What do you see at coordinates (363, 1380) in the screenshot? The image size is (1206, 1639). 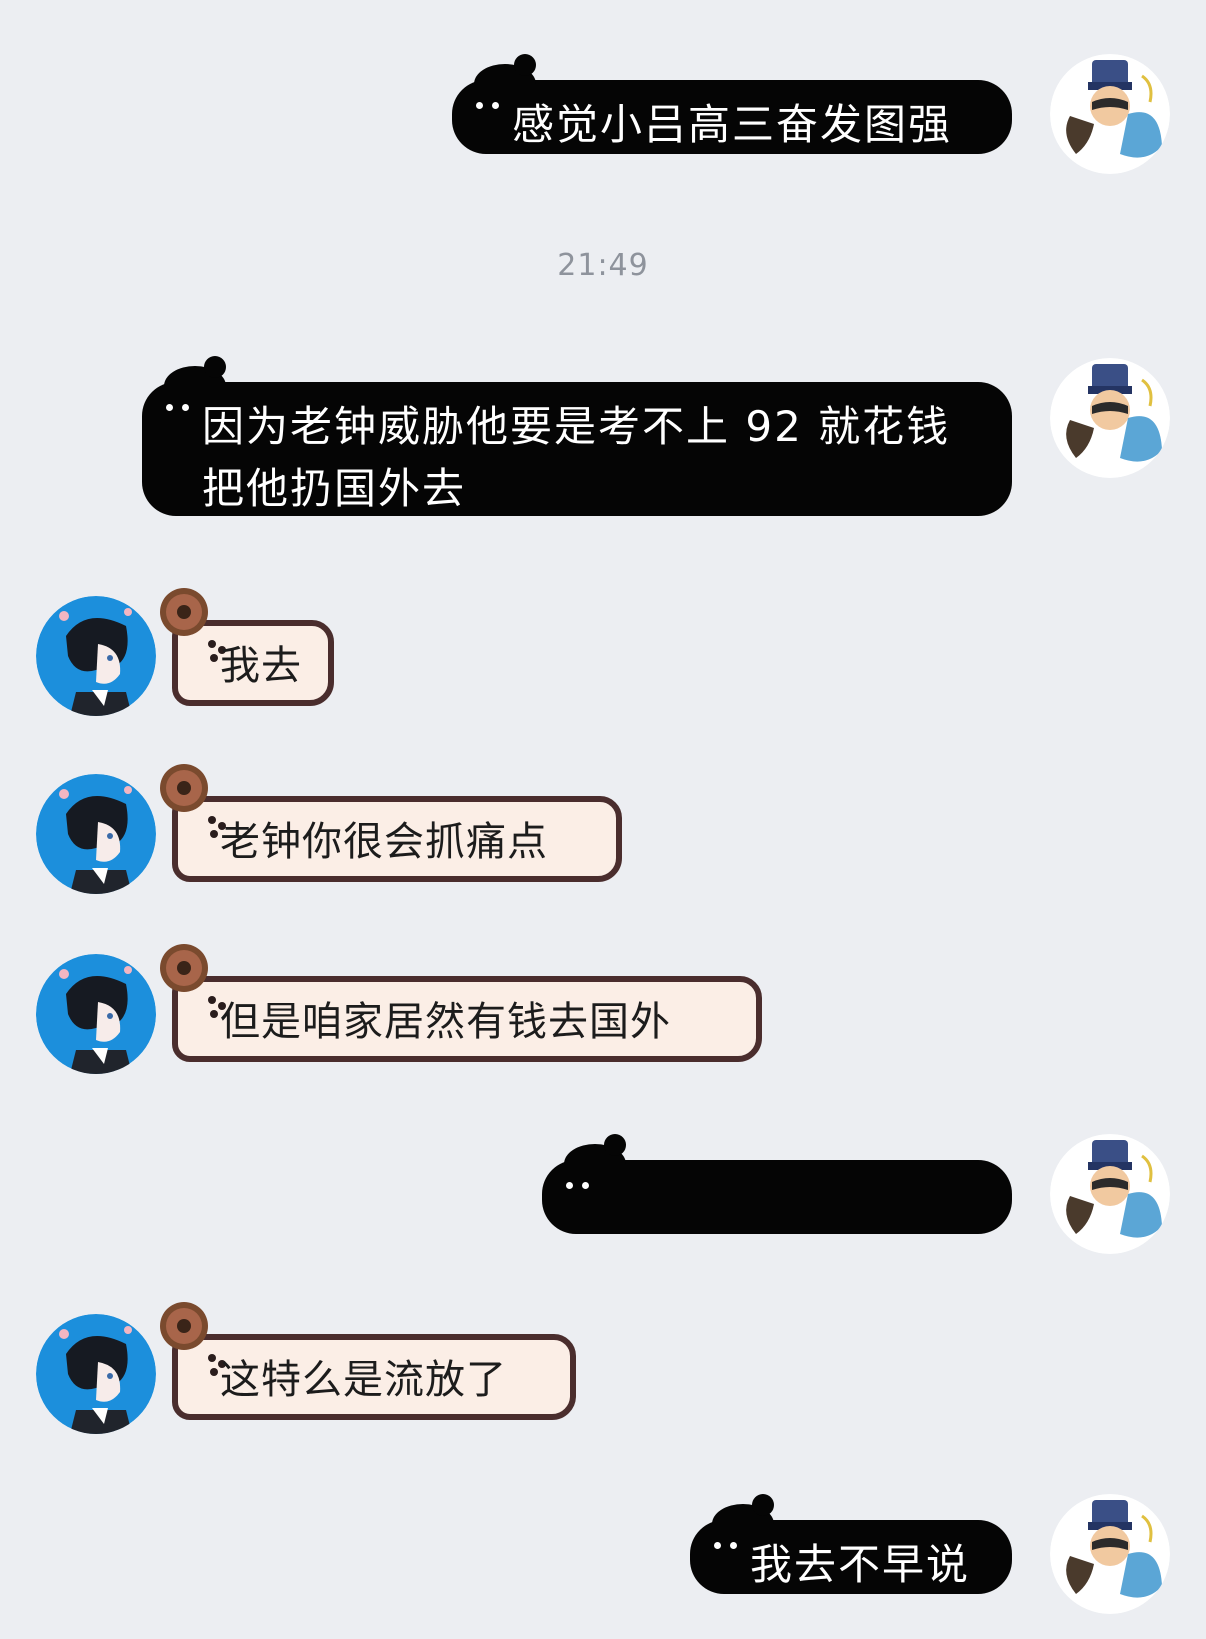 I see `message-text: 这特么是流放了` at bounding box center [363, 1380].